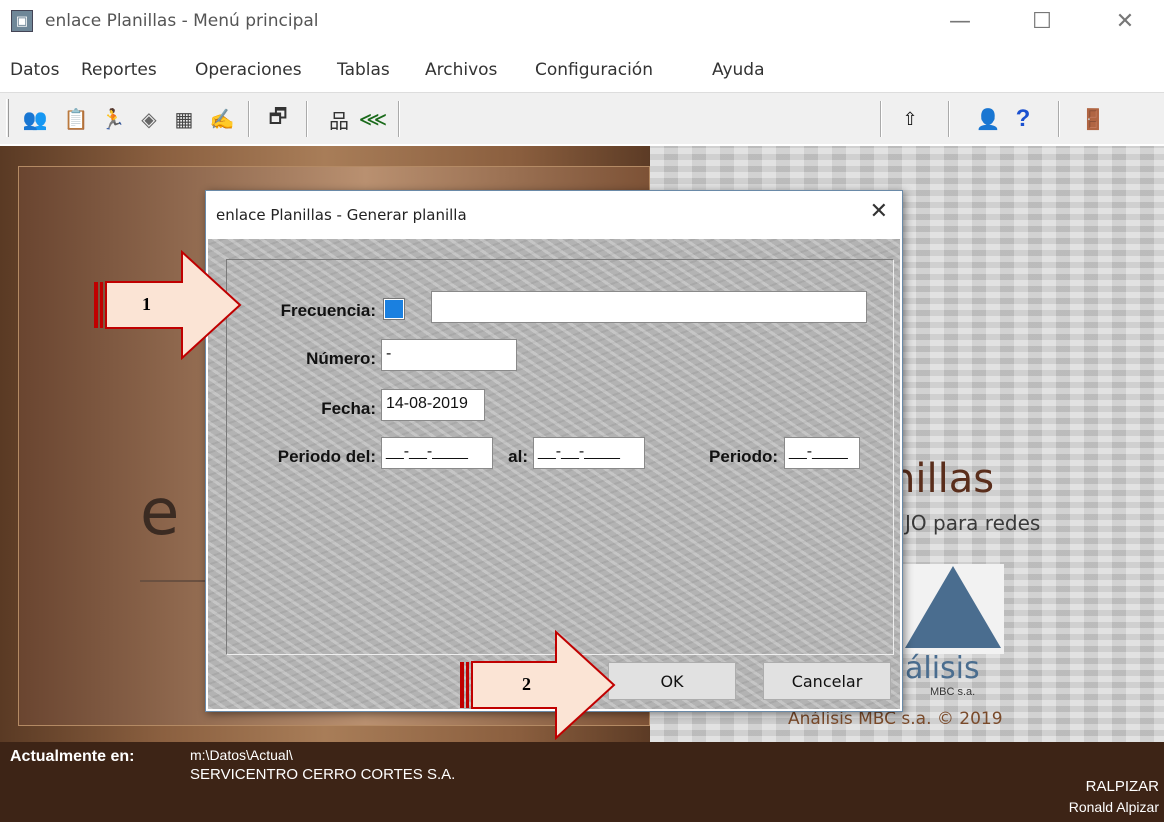 Image resolution: width=1164 pixels, height=822 pixels. What do you see at coordinates (22, 21) in the screenshot?
I see `app-icon: ▣` at bounding box center [22, 21].